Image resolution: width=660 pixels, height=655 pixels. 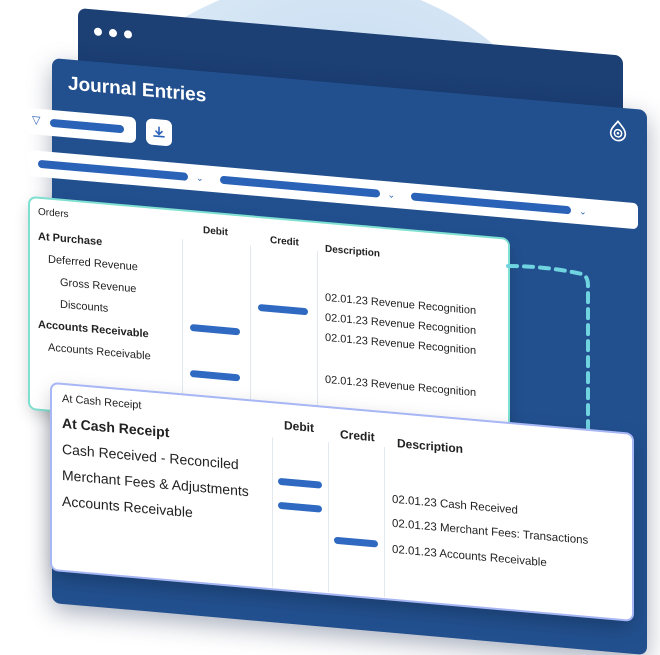 What do you see at coordinates (150, 456) in the screenshot?
I see `list-item: Cash Received - Reconciled` at bounding box center [150, 456].